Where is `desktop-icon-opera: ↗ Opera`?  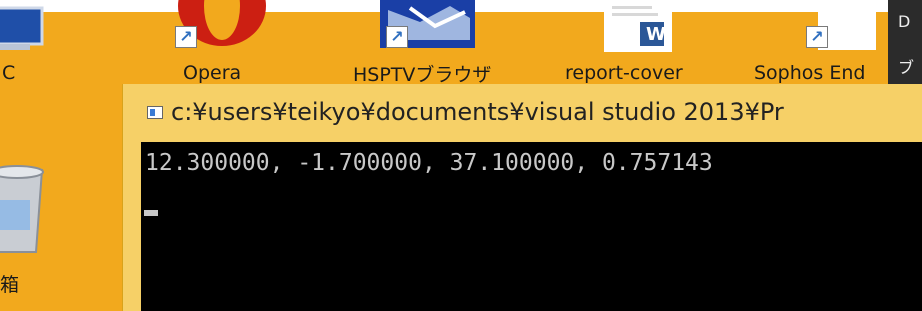
desktop-icon-opera: ↗ Opera is located at coordinates (220, 47).